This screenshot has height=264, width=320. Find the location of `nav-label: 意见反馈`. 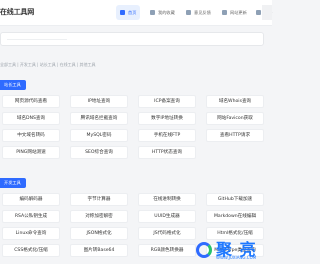

nav-label: 意见反馈 is located at coordinates (202, 12).